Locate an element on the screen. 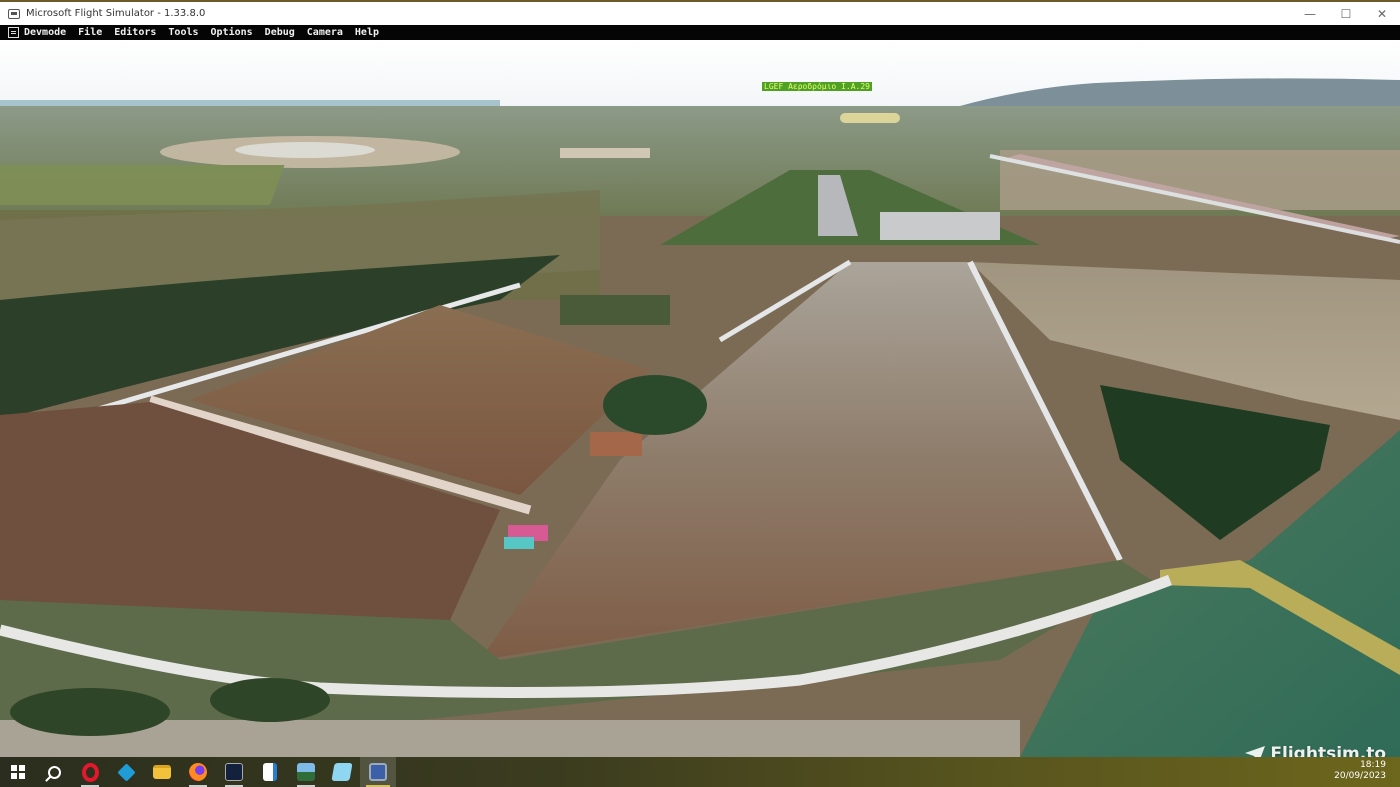 The width and height of the screenshot is (1400, 787). notes-icon is located at coordinates (342, 772).